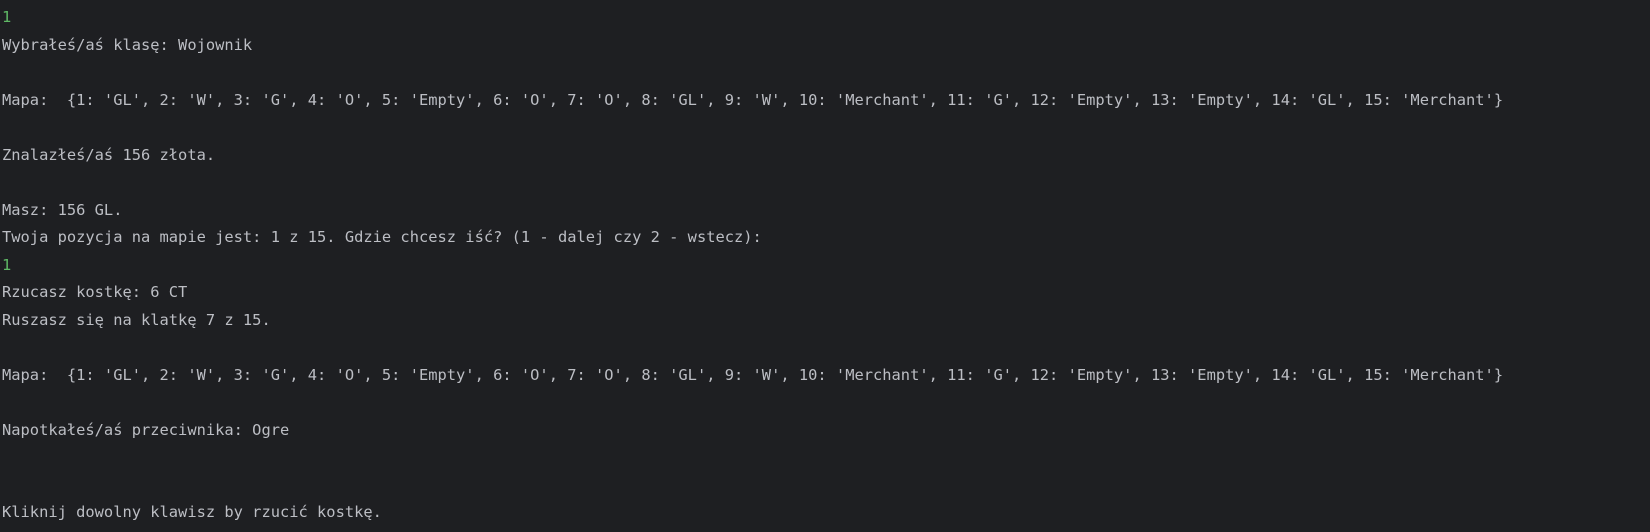  What do you see at coordinates (127, 44) in the screenshot?
I see `class-selected-line: Wybrałeś/aś klasę: Wojownik` at bounding box center [127, 44].